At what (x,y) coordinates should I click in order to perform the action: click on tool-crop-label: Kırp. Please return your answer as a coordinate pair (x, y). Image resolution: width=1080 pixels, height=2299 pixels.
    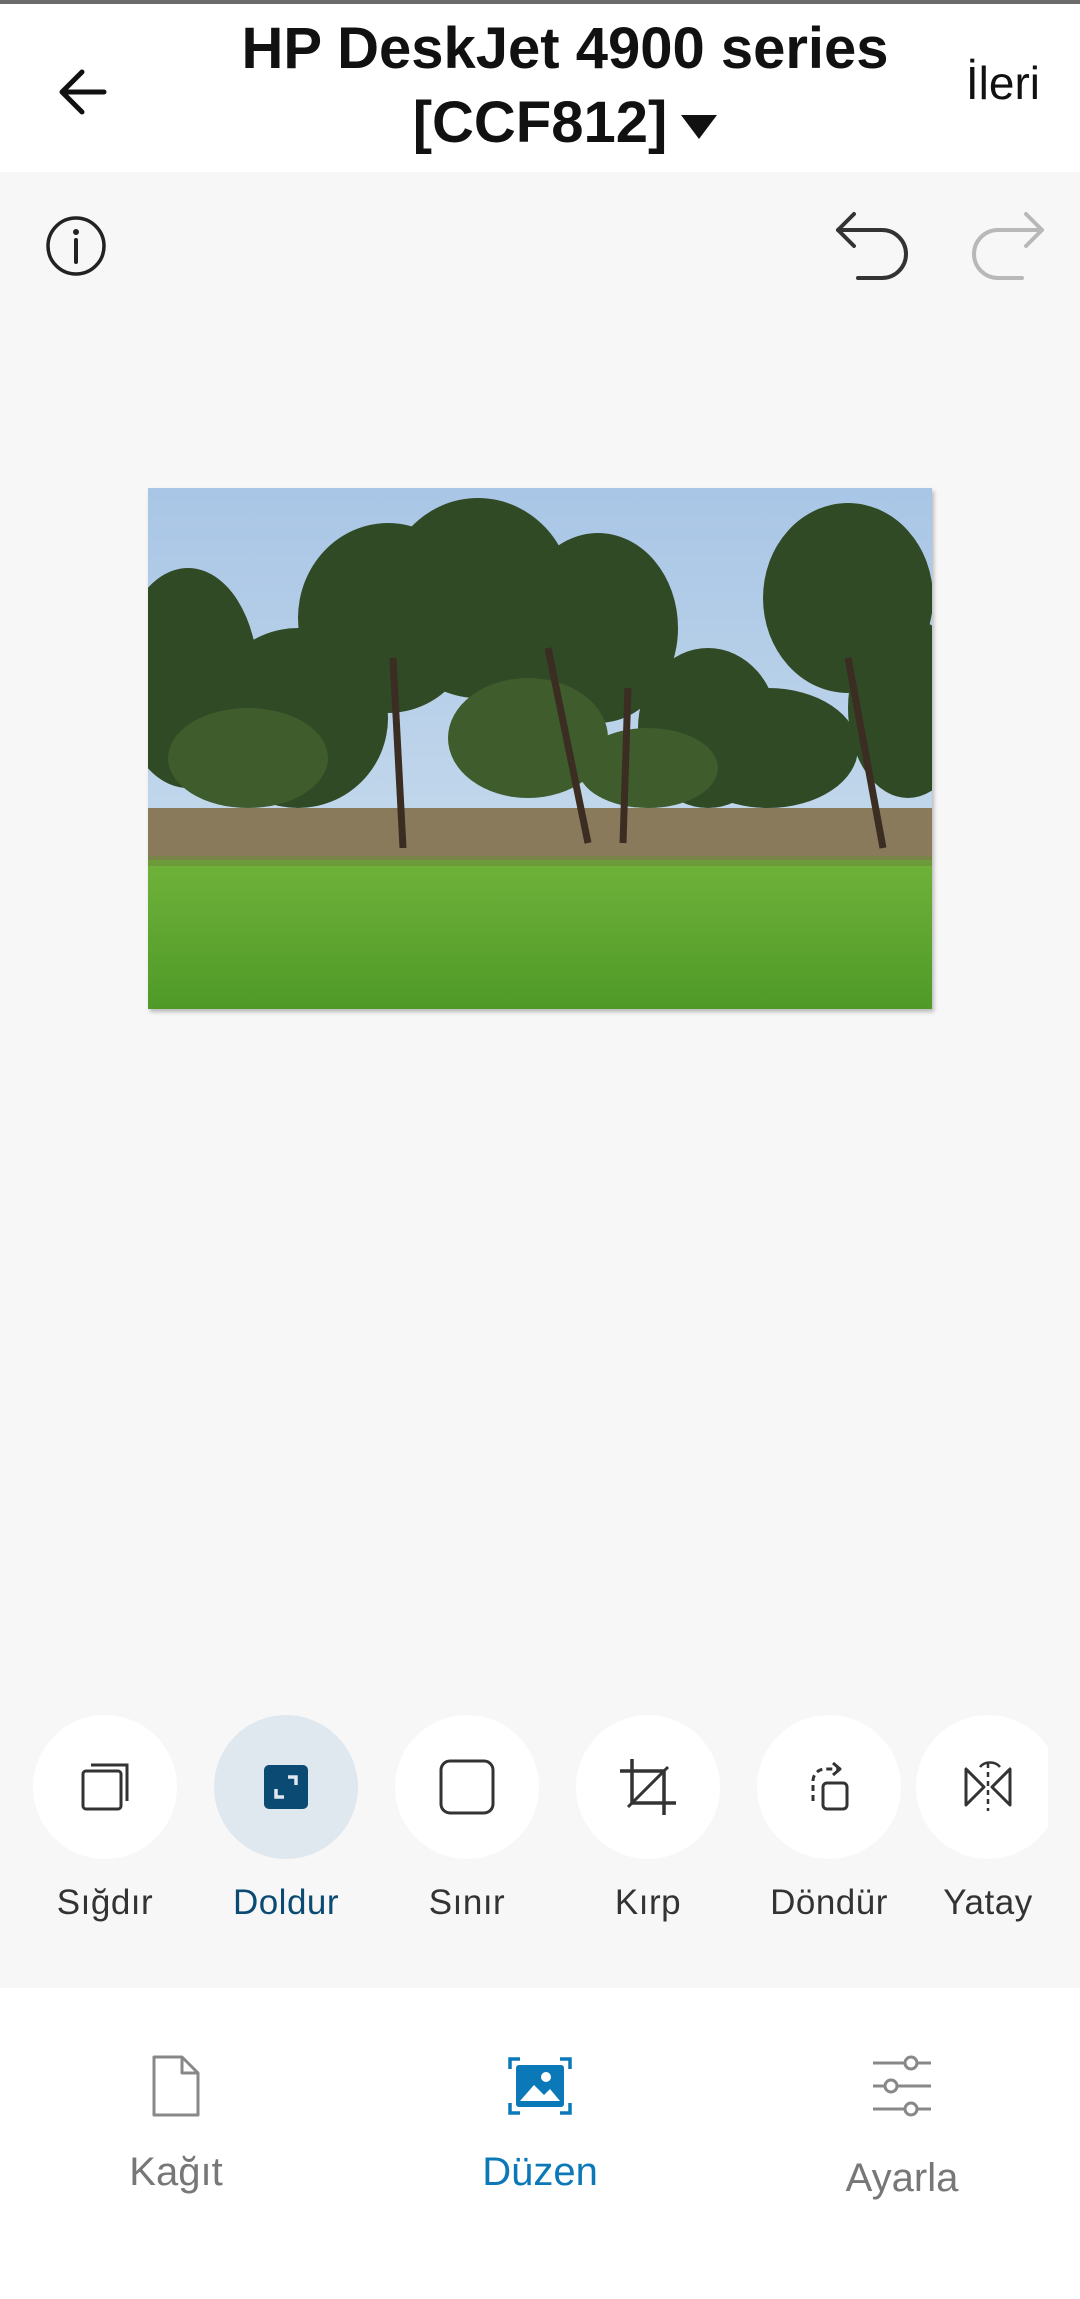
    Looking at the image, I should click on (648, 1902).